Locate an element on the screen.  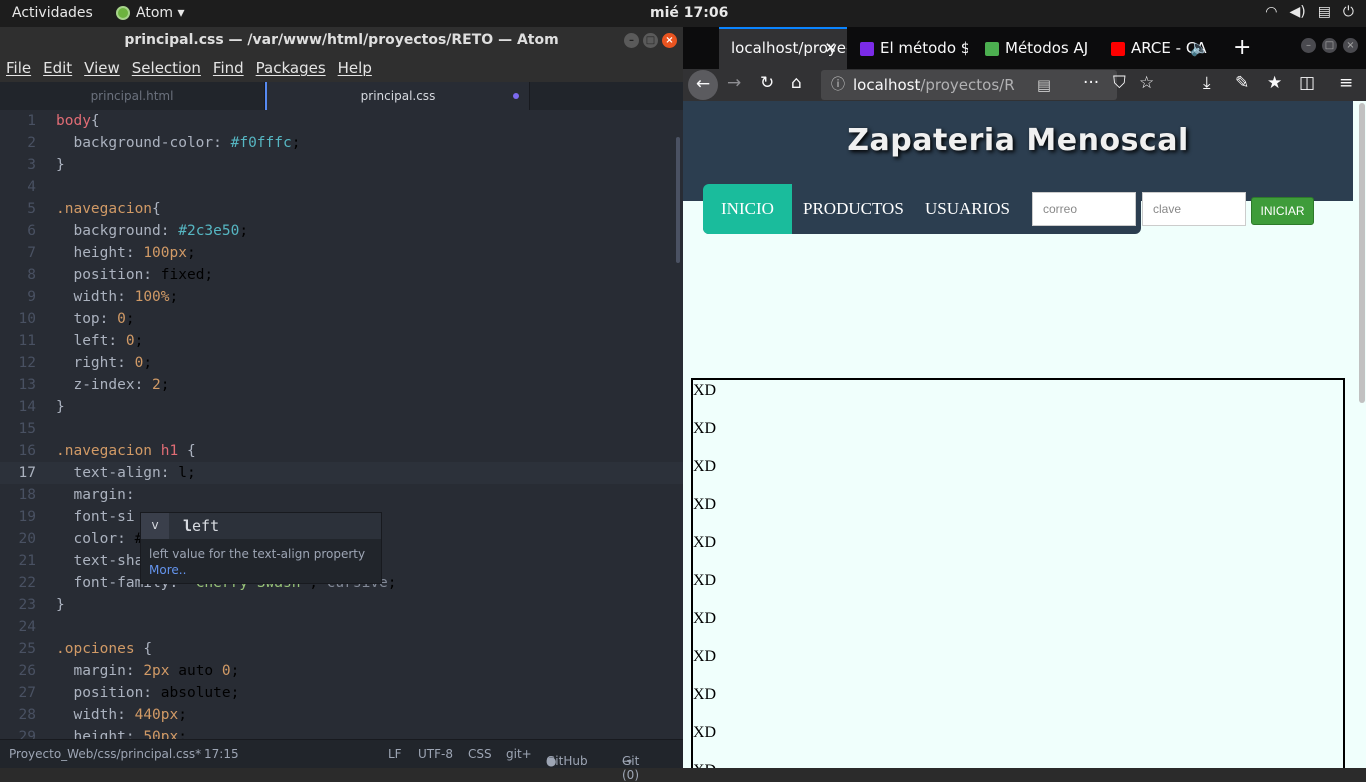
nav-usuarios: USUARIOS is located at coordinates (967, 209).